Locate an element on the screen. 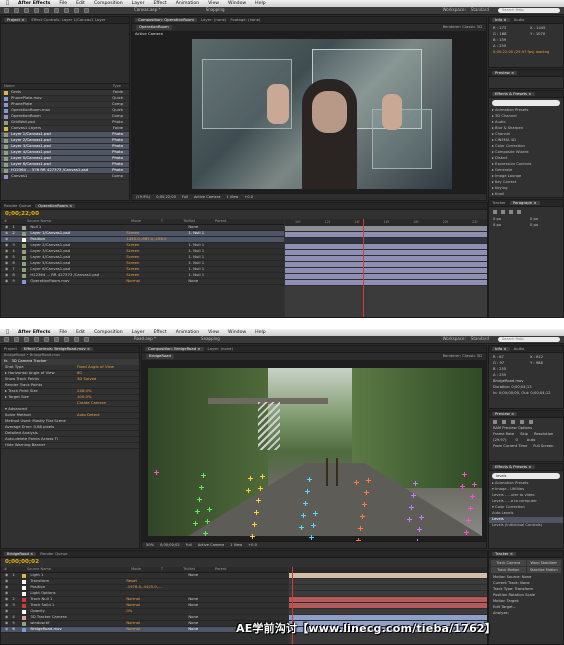 The width and height of the screenshot is (564, 645). search-help-input: Search Help is located at coordinates (529, 339).